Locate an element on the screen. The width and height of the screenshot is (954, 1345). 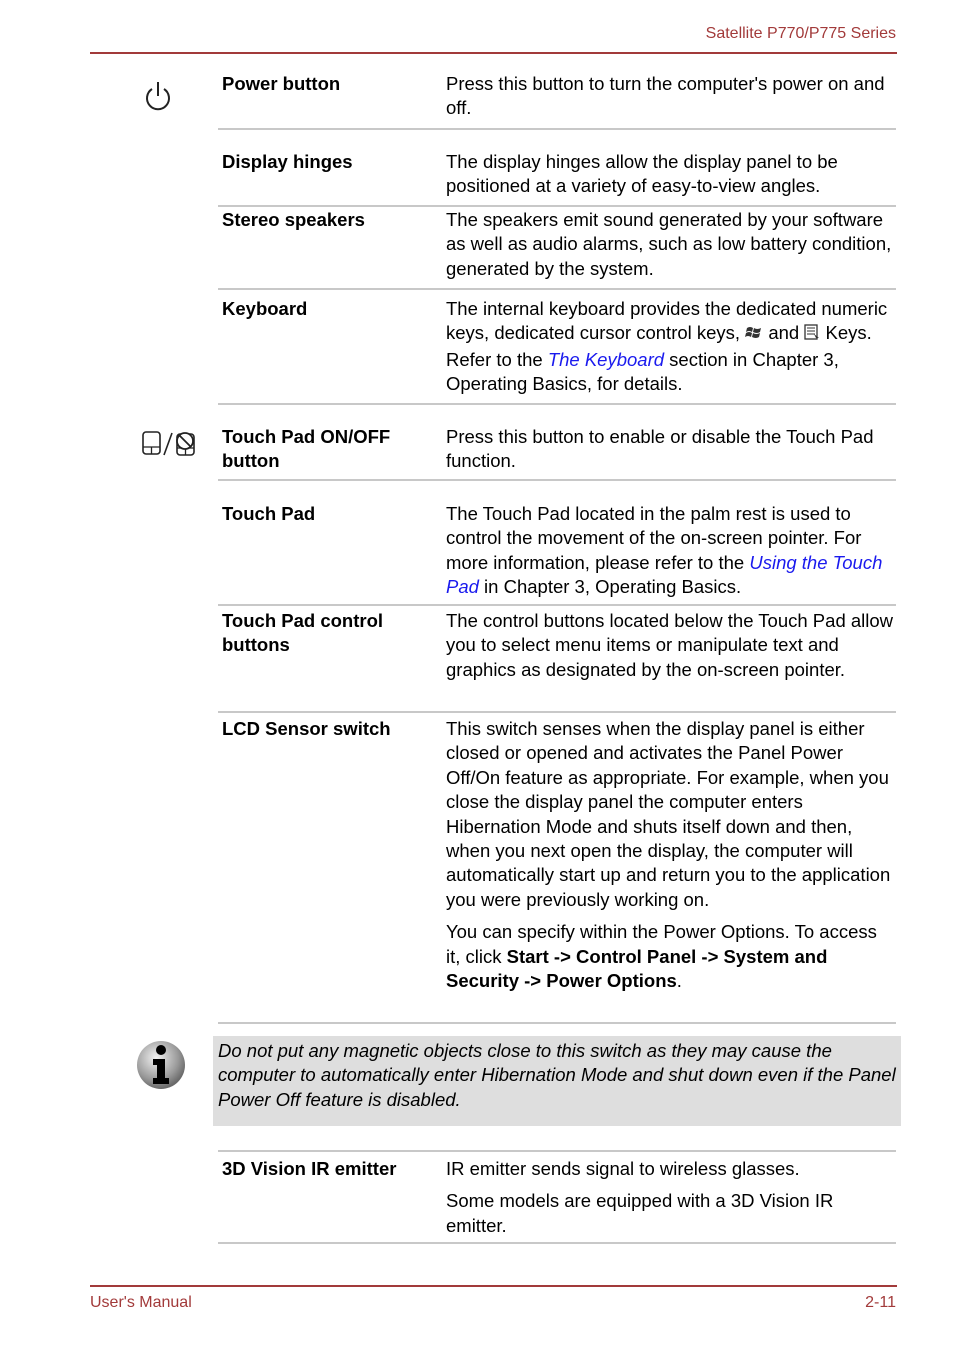
header-rule is located at coordinates (493, 53).